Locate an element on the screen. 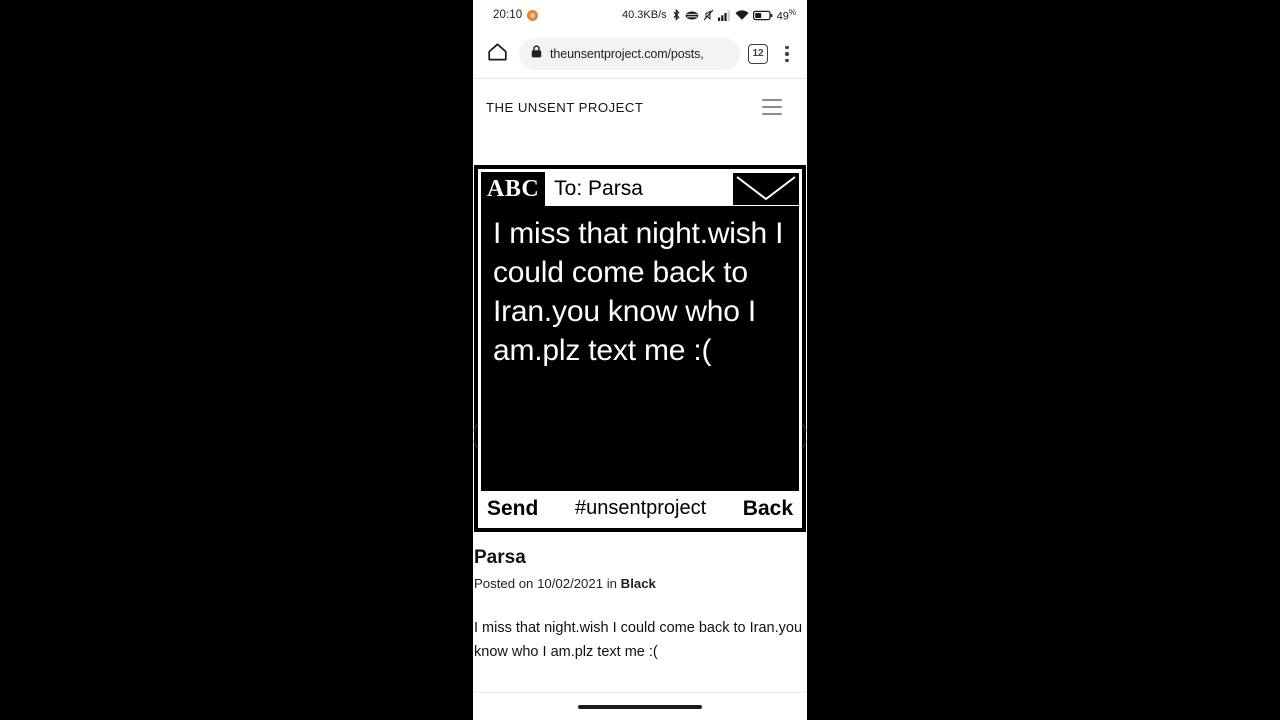 This screenshot has width=1280, height=720. home-button is located at coordinates (497, 54).